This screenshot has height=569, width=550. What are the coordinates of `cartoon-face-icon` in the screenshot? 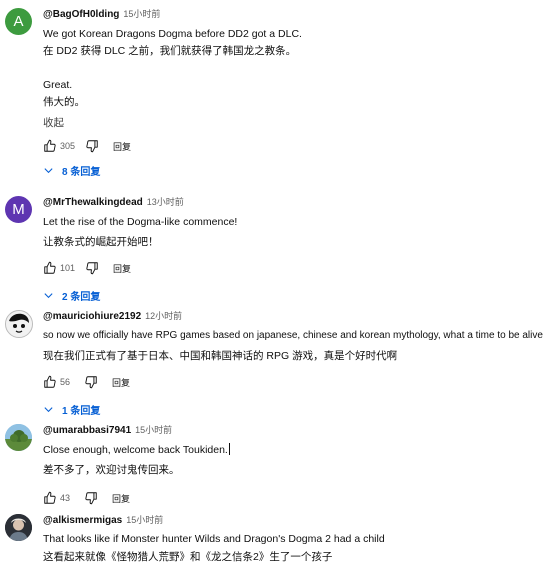 It's located at (19, 324).